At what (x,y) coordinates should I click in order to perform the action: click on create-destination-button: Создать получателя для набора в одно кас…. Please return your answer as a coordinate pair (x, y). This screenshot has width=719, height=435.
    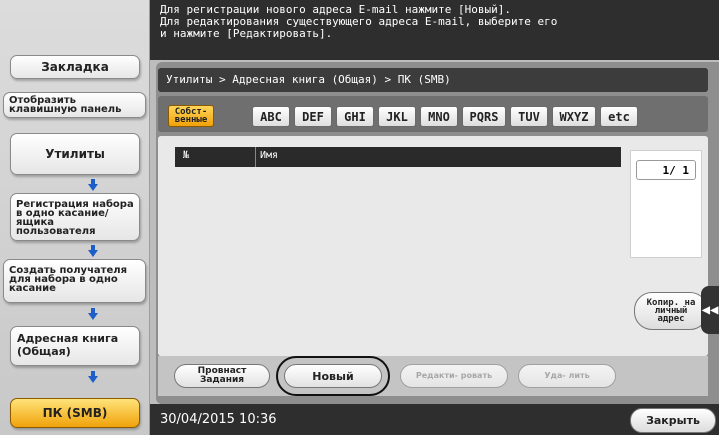
    Looking at the image, I should click on (74, 281).